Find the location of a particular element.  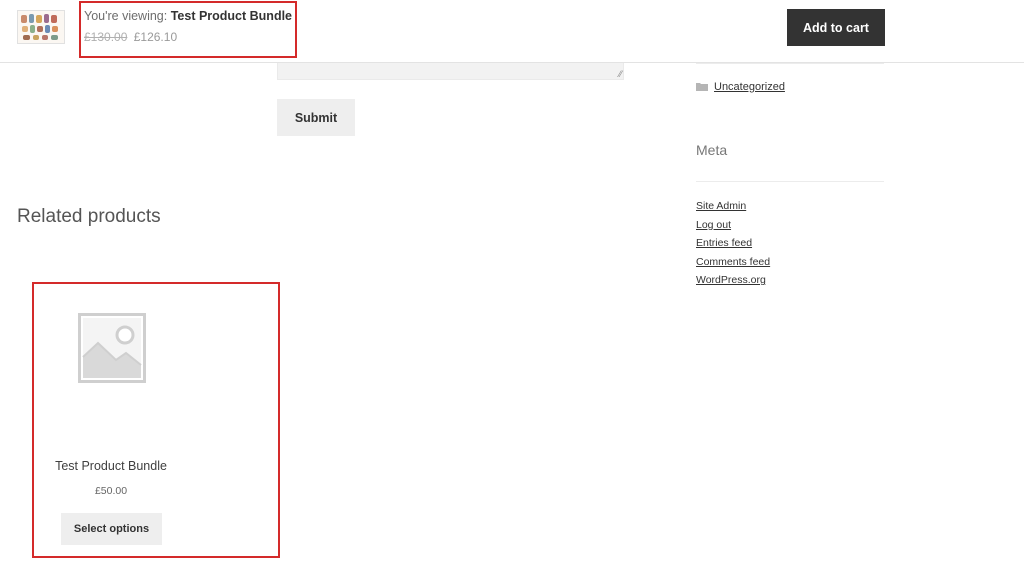

meta-list-item: Site Admin is located at coordinates (733, 208).